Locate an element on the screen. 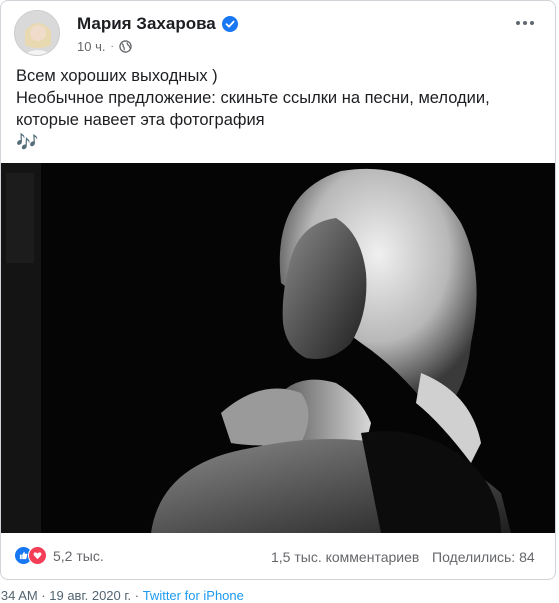 This screenshot has height=603, width=559. author-name-row: Мария Захарова is located at coordinates (157, 24).